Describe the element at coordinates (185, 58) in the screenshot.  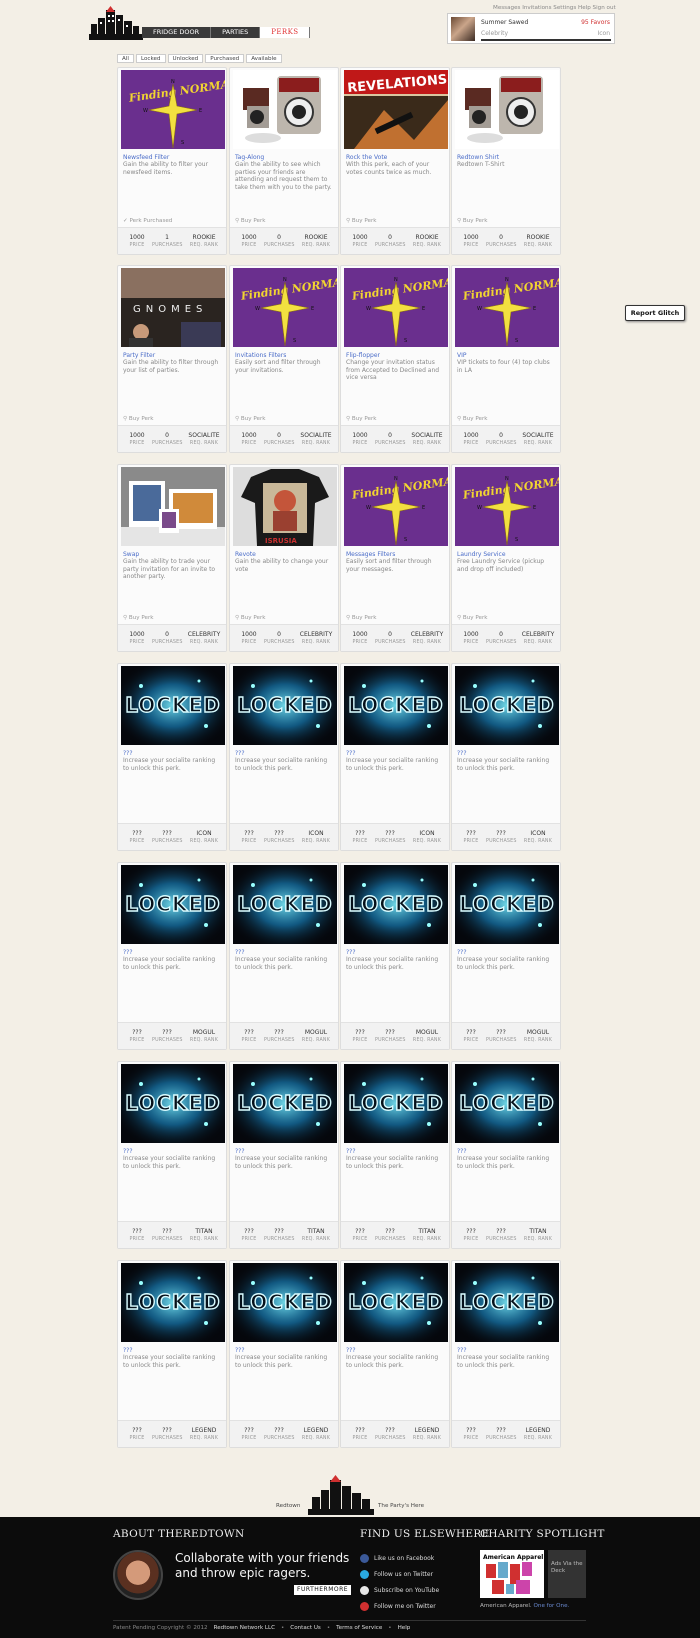
I see `filter-unlocked: Unlocked` at that location.